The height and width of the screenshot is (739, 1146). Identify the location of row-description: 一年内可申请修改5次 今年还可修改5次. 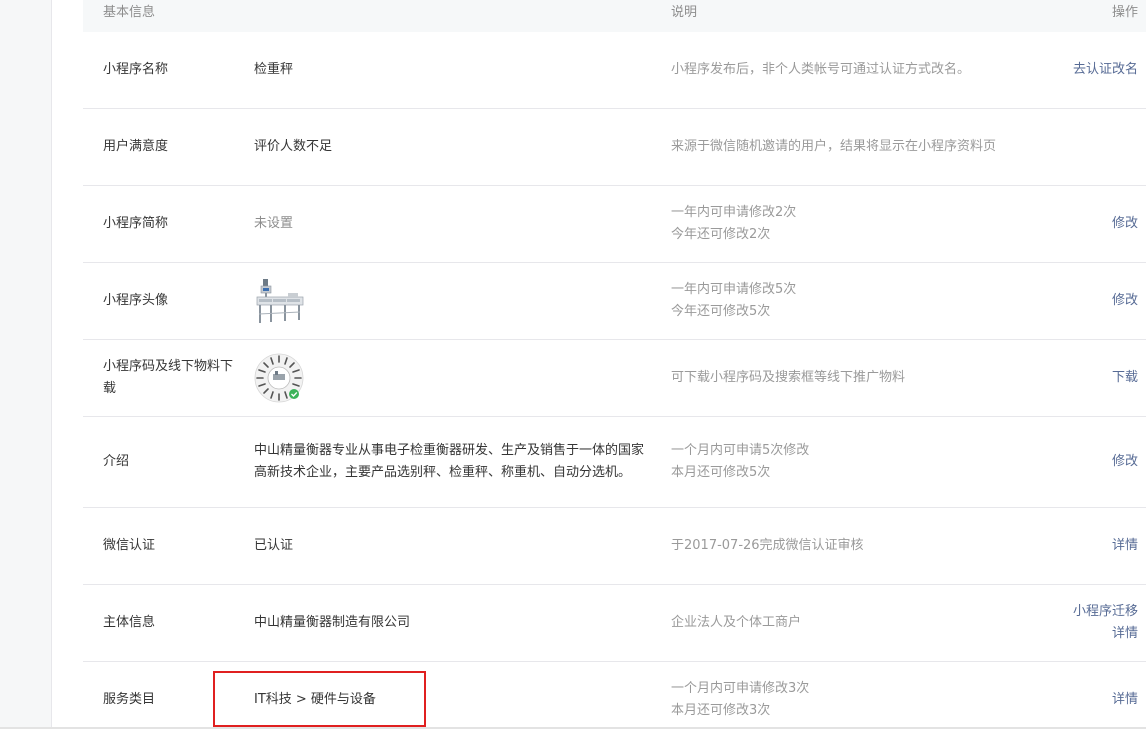
(861, 301).